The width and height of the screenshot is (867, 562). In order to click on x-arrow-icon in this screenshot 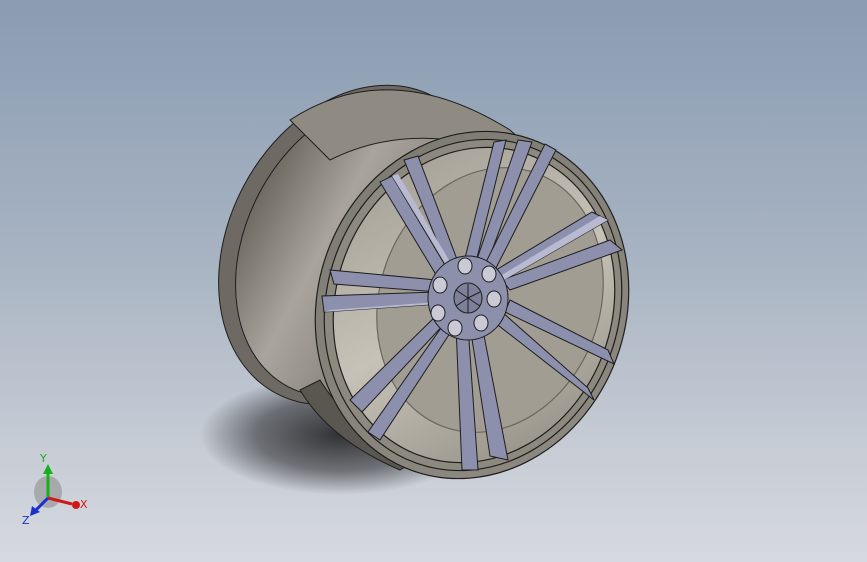, I will do `click(76, 505)`.